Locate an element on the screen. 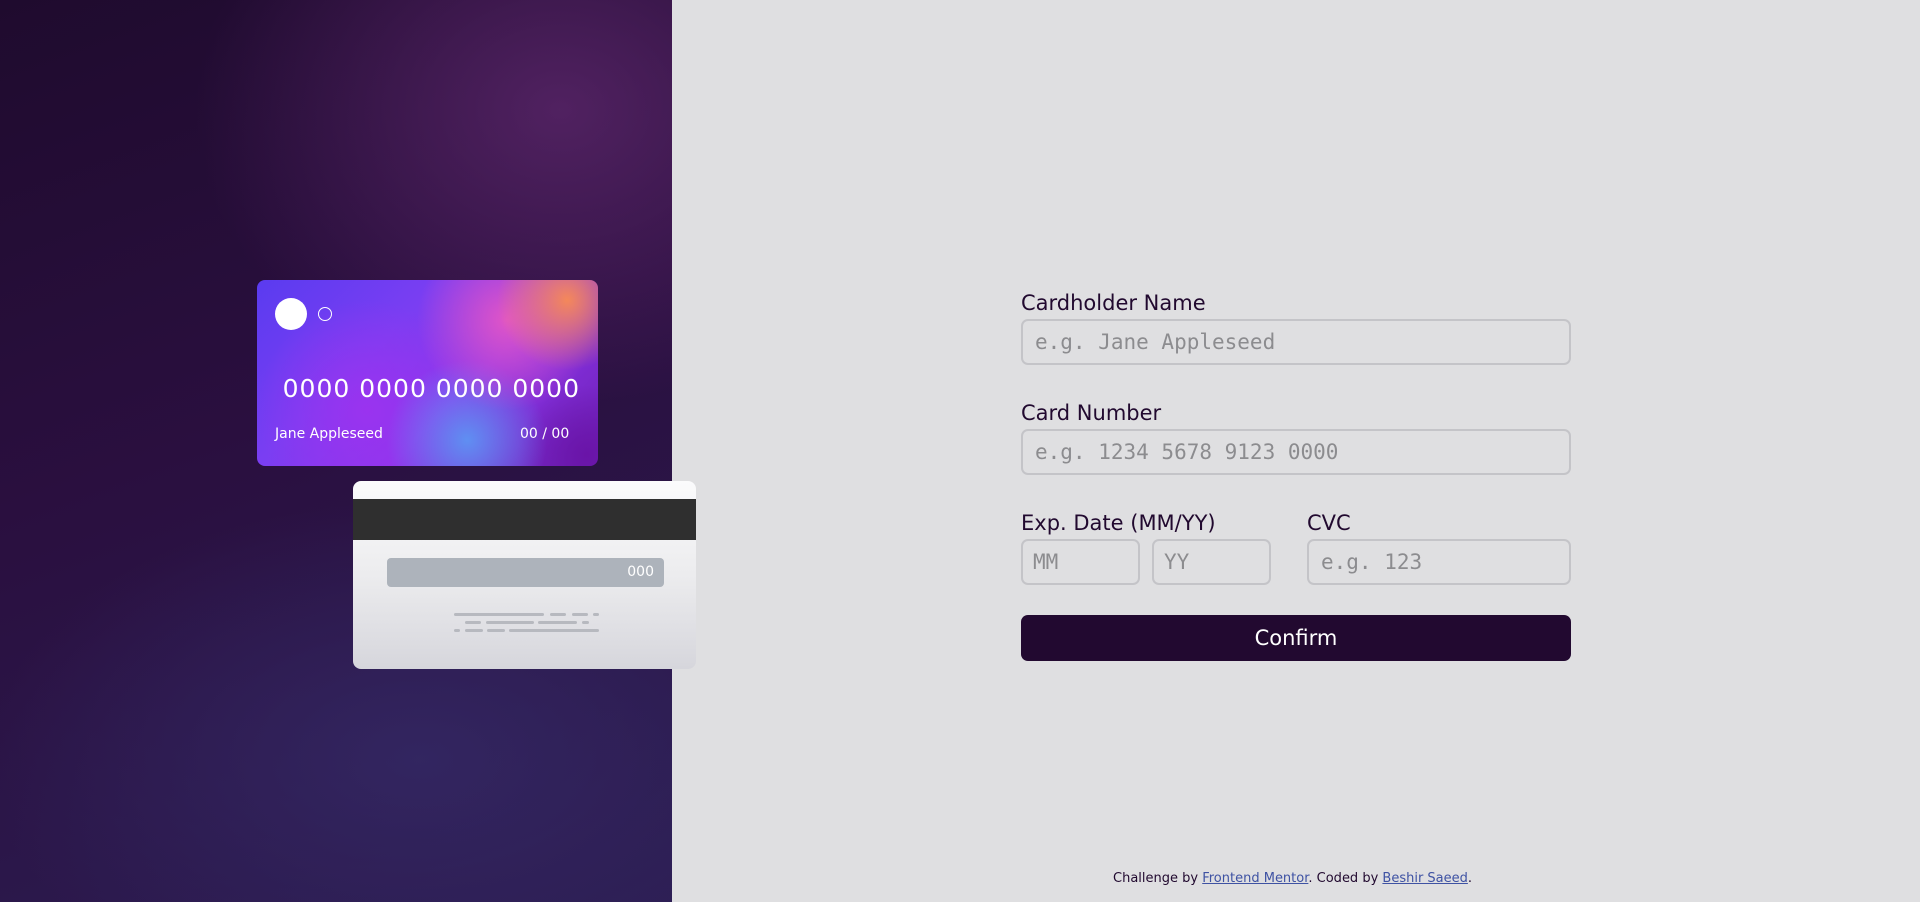 The width and height of the screenshot is (1920, 902). card-holder-display: Jane Appleseed is located at coordinates (329, 434).